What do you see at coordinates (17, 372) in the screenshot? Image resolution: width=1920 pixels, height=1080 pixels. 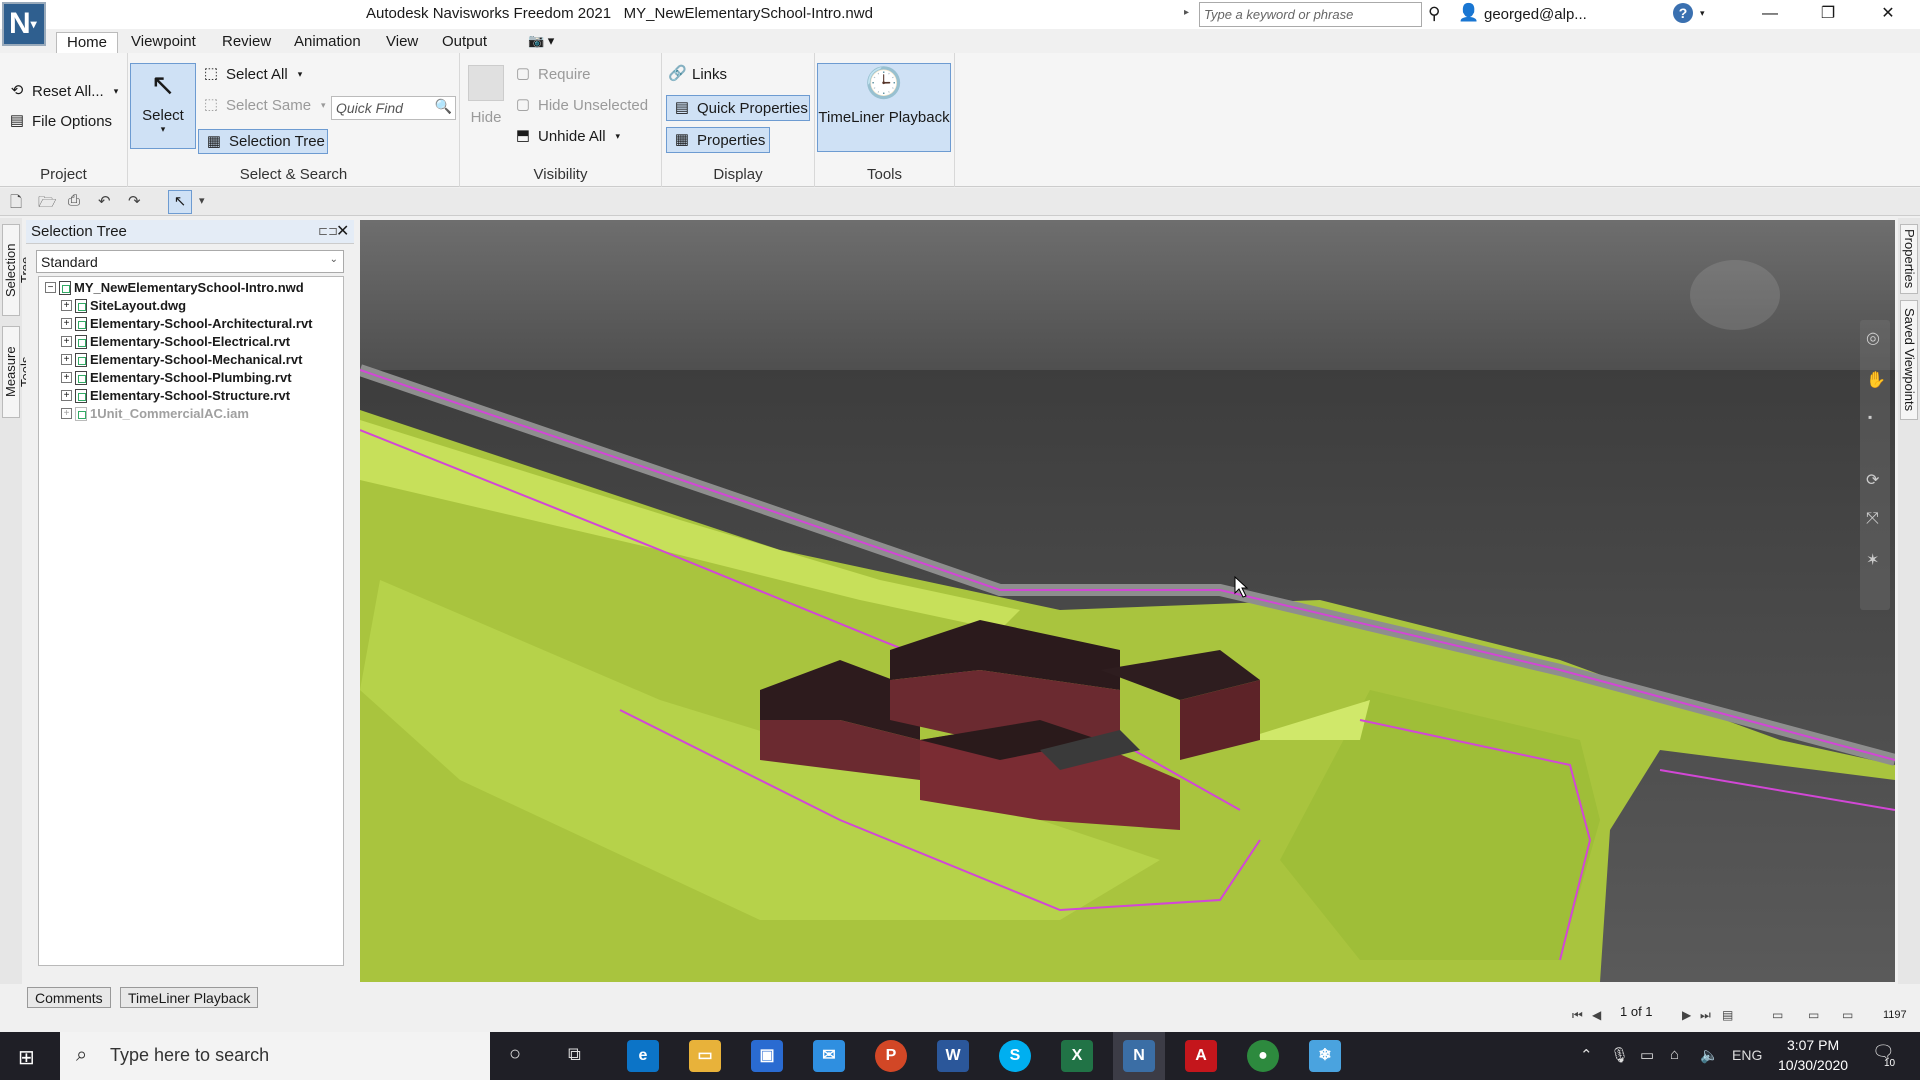 I see `side-tab-measure-tools: Measure Tools` at bounding box center [17, 372].